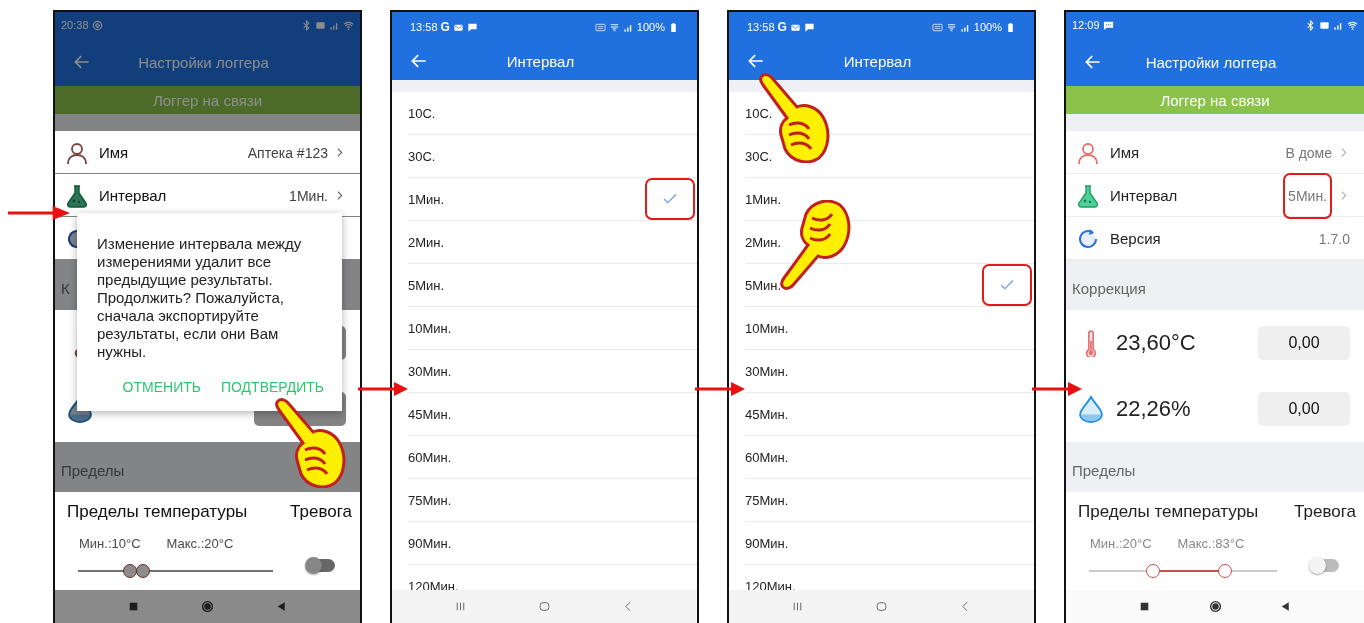 The height and width of the screenshot is (623, 1364). What do you see at coordinates (1086, 25) in the screenshot?
I see `status-time: 12:09` at bounding box center [1086, 25].